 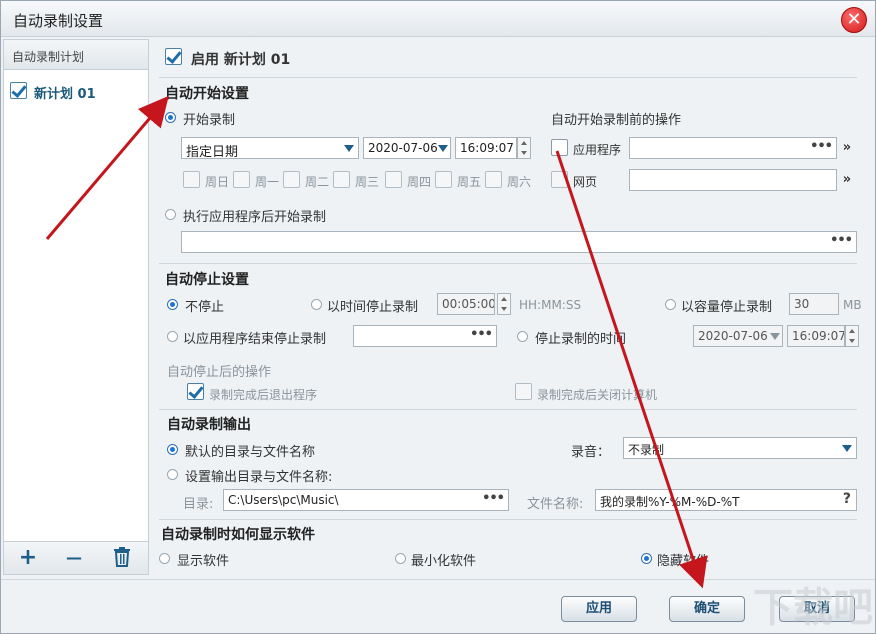 What do you see at coordinates (373, 307) in the screenshot?
I see `stop-by-time-label: 以时间停止录制` at bounding box center [373, 307].